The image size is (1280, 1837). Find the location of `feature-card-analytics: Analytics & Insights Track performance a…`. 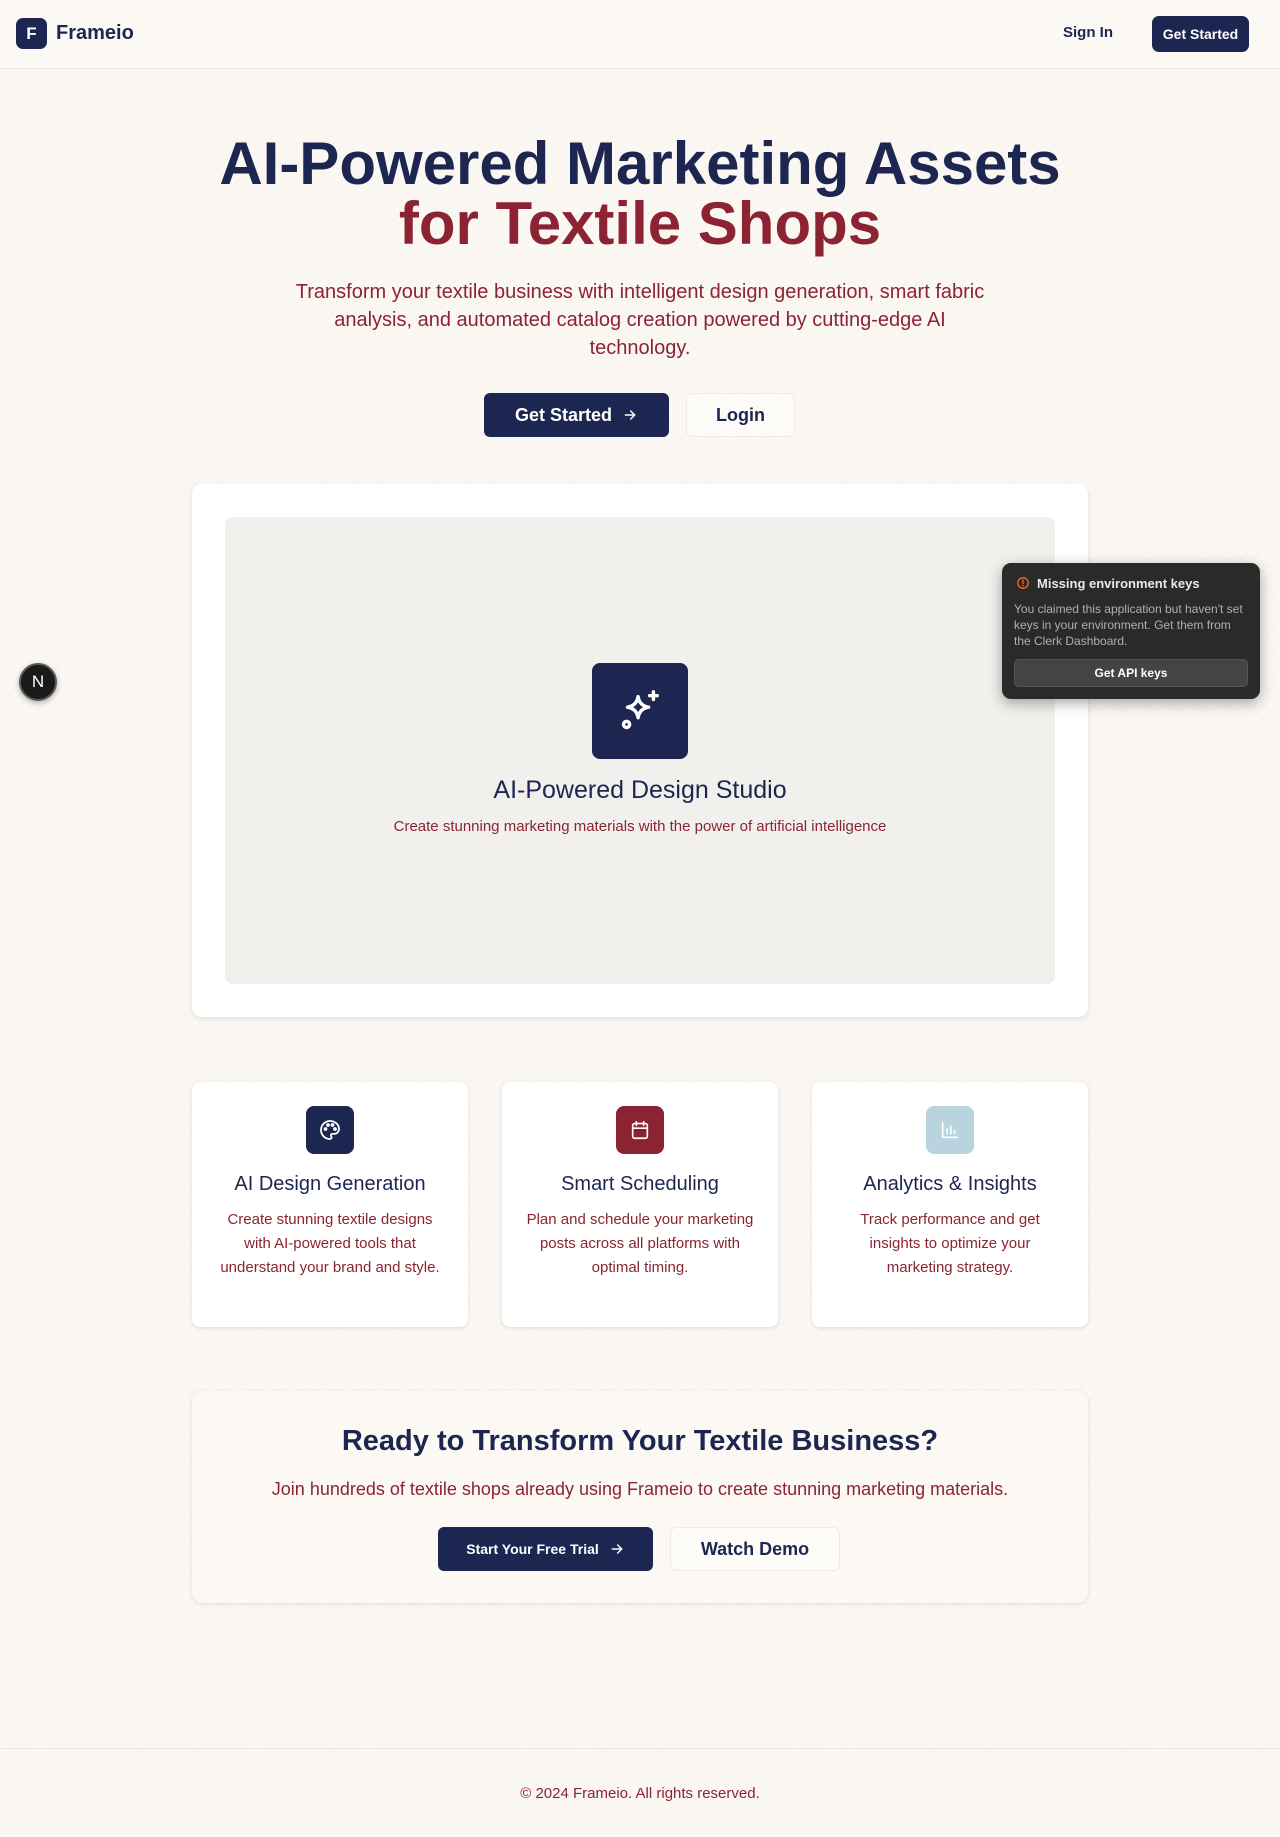

feature-card-analytics: Analytics & Insights Track performance a… is located at coordinates (950, 1204).